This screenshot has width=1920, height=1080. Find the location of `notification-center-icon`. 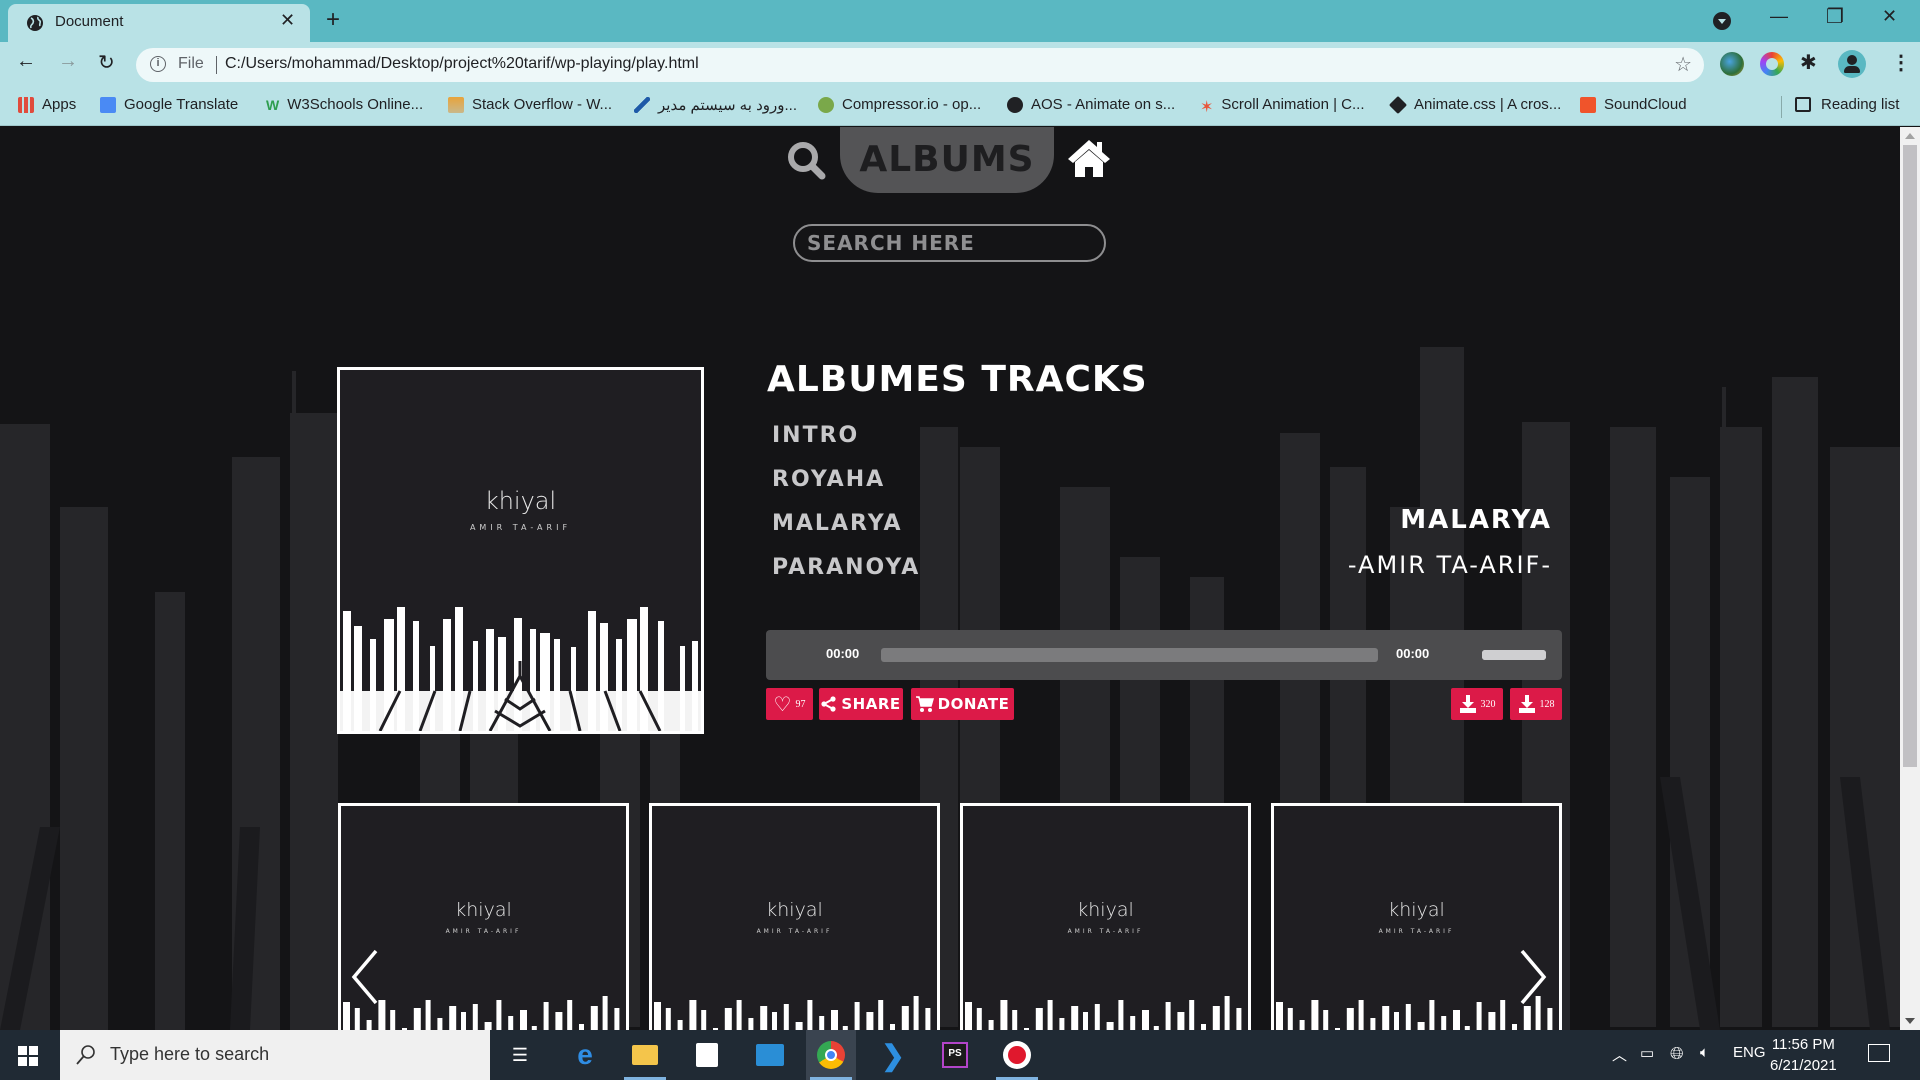

notification-center-icon is located at coordinates (1879, 1053).